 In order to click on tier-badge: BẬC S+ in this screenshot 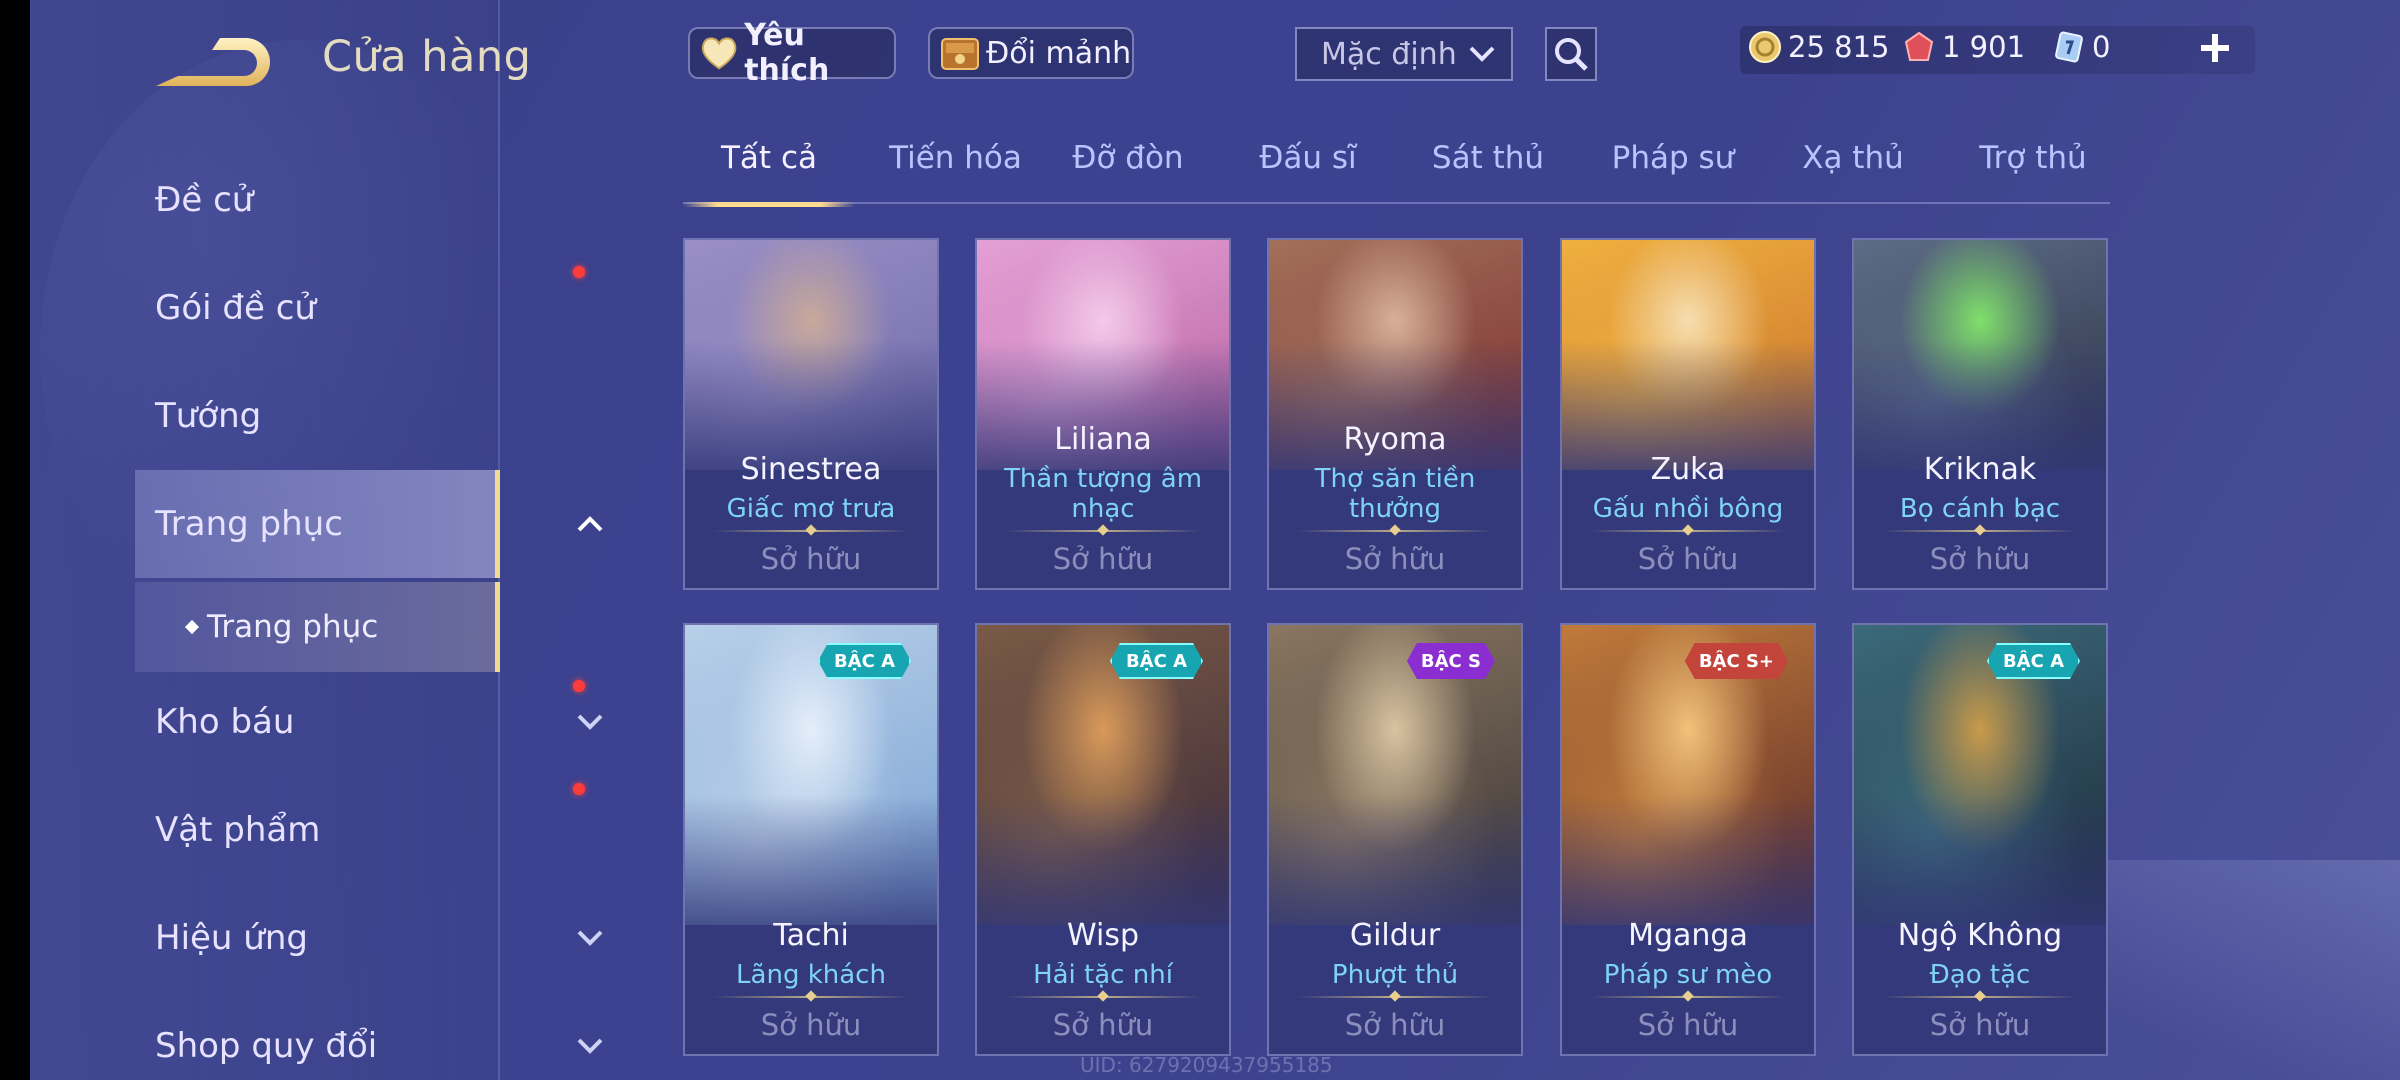, I will do `click(1736, 661)`.